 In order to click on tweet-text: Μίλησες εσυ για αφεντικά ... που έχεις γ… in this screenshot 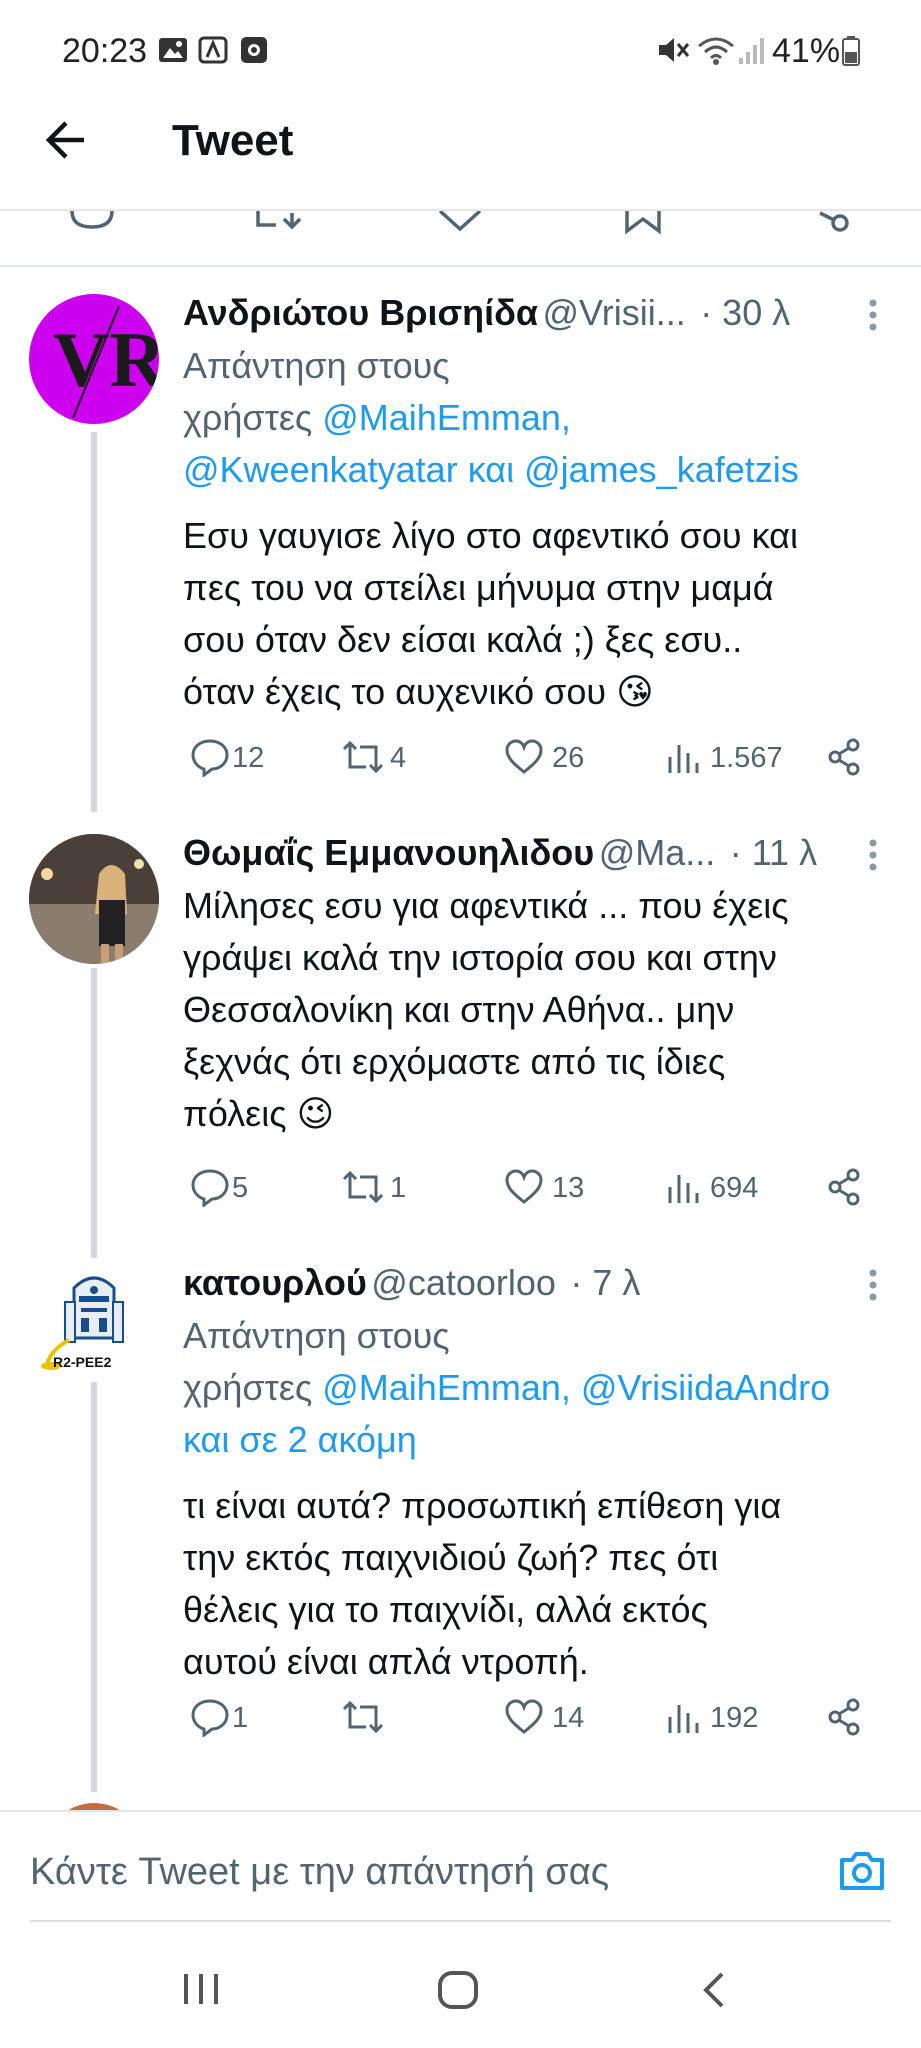, I will do `click(543, 1010)`.